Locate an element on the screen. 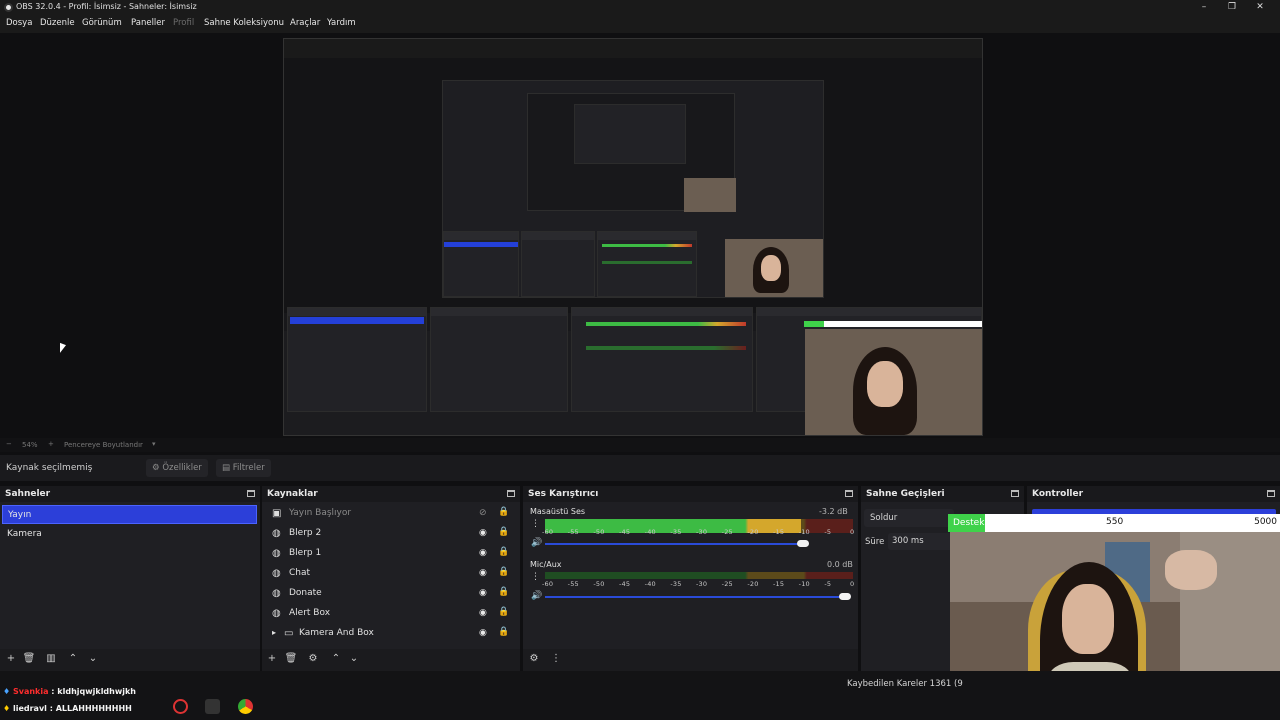 This screenshot has width=1280, height=720. eye-hidden-icon: ⊘ is located at coordinates (483, 513).